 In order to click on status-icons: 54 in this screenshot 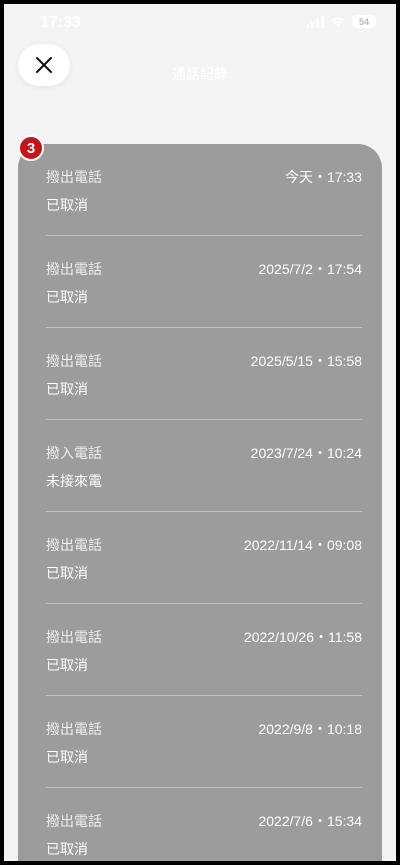, I will do `click(341, 21)`.